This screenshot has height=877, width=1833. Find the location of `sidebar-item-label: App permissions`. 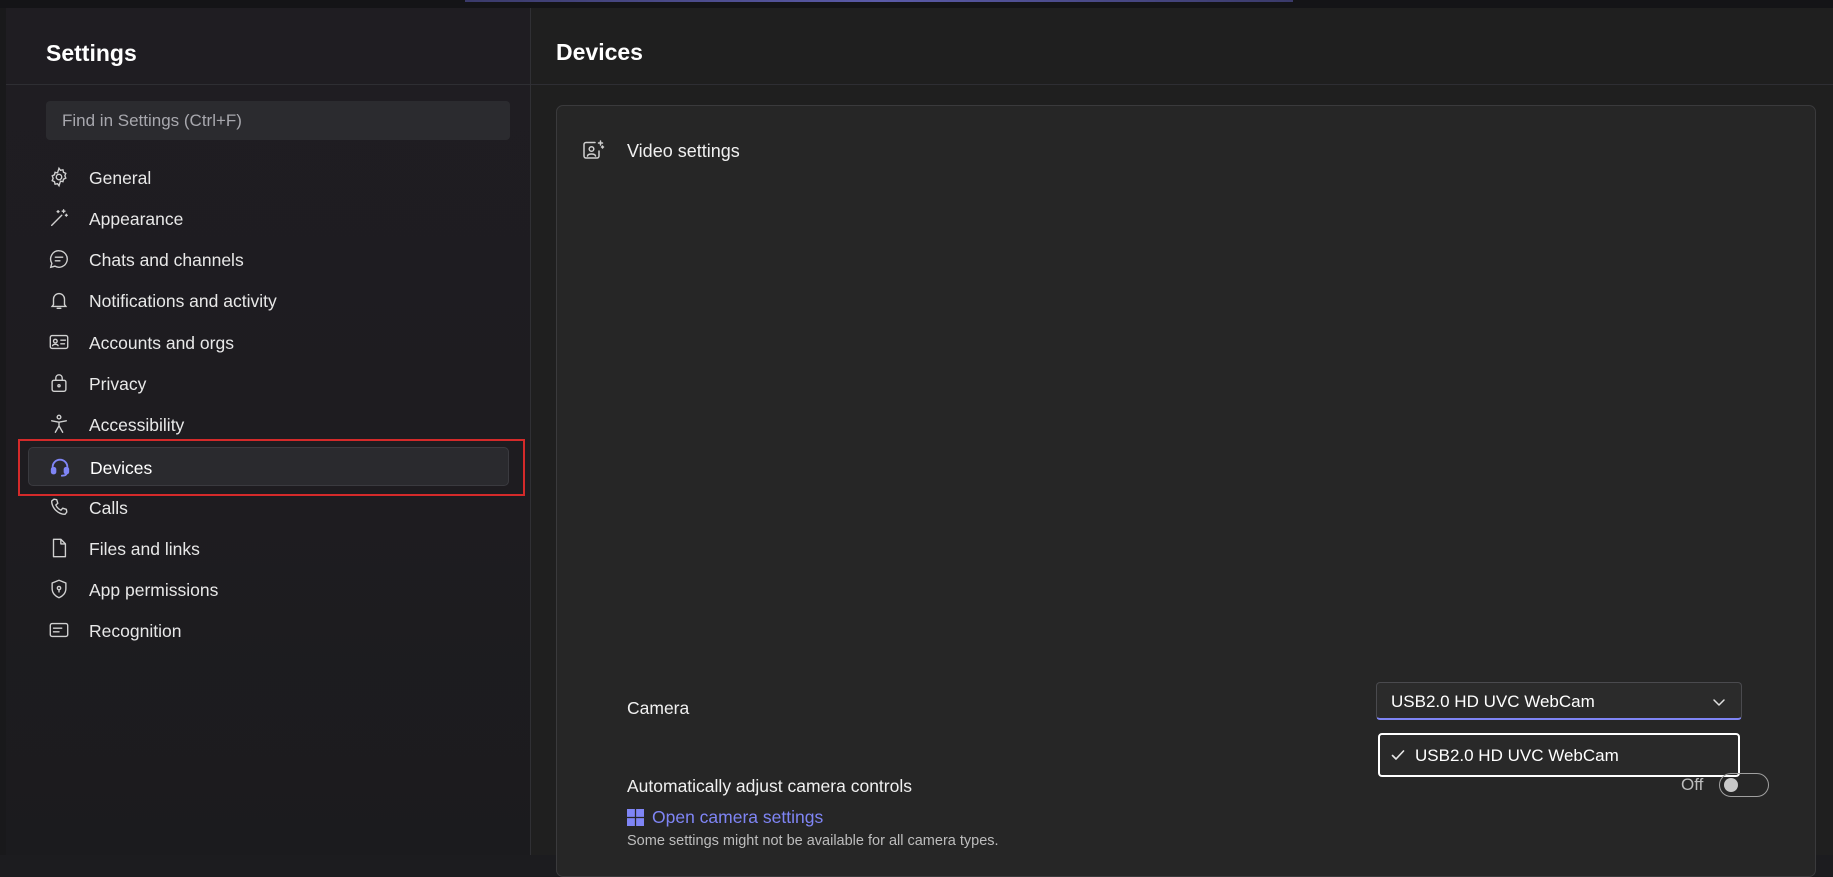

sidebar-item-label: App permissions is located at coordinates (154, 590).